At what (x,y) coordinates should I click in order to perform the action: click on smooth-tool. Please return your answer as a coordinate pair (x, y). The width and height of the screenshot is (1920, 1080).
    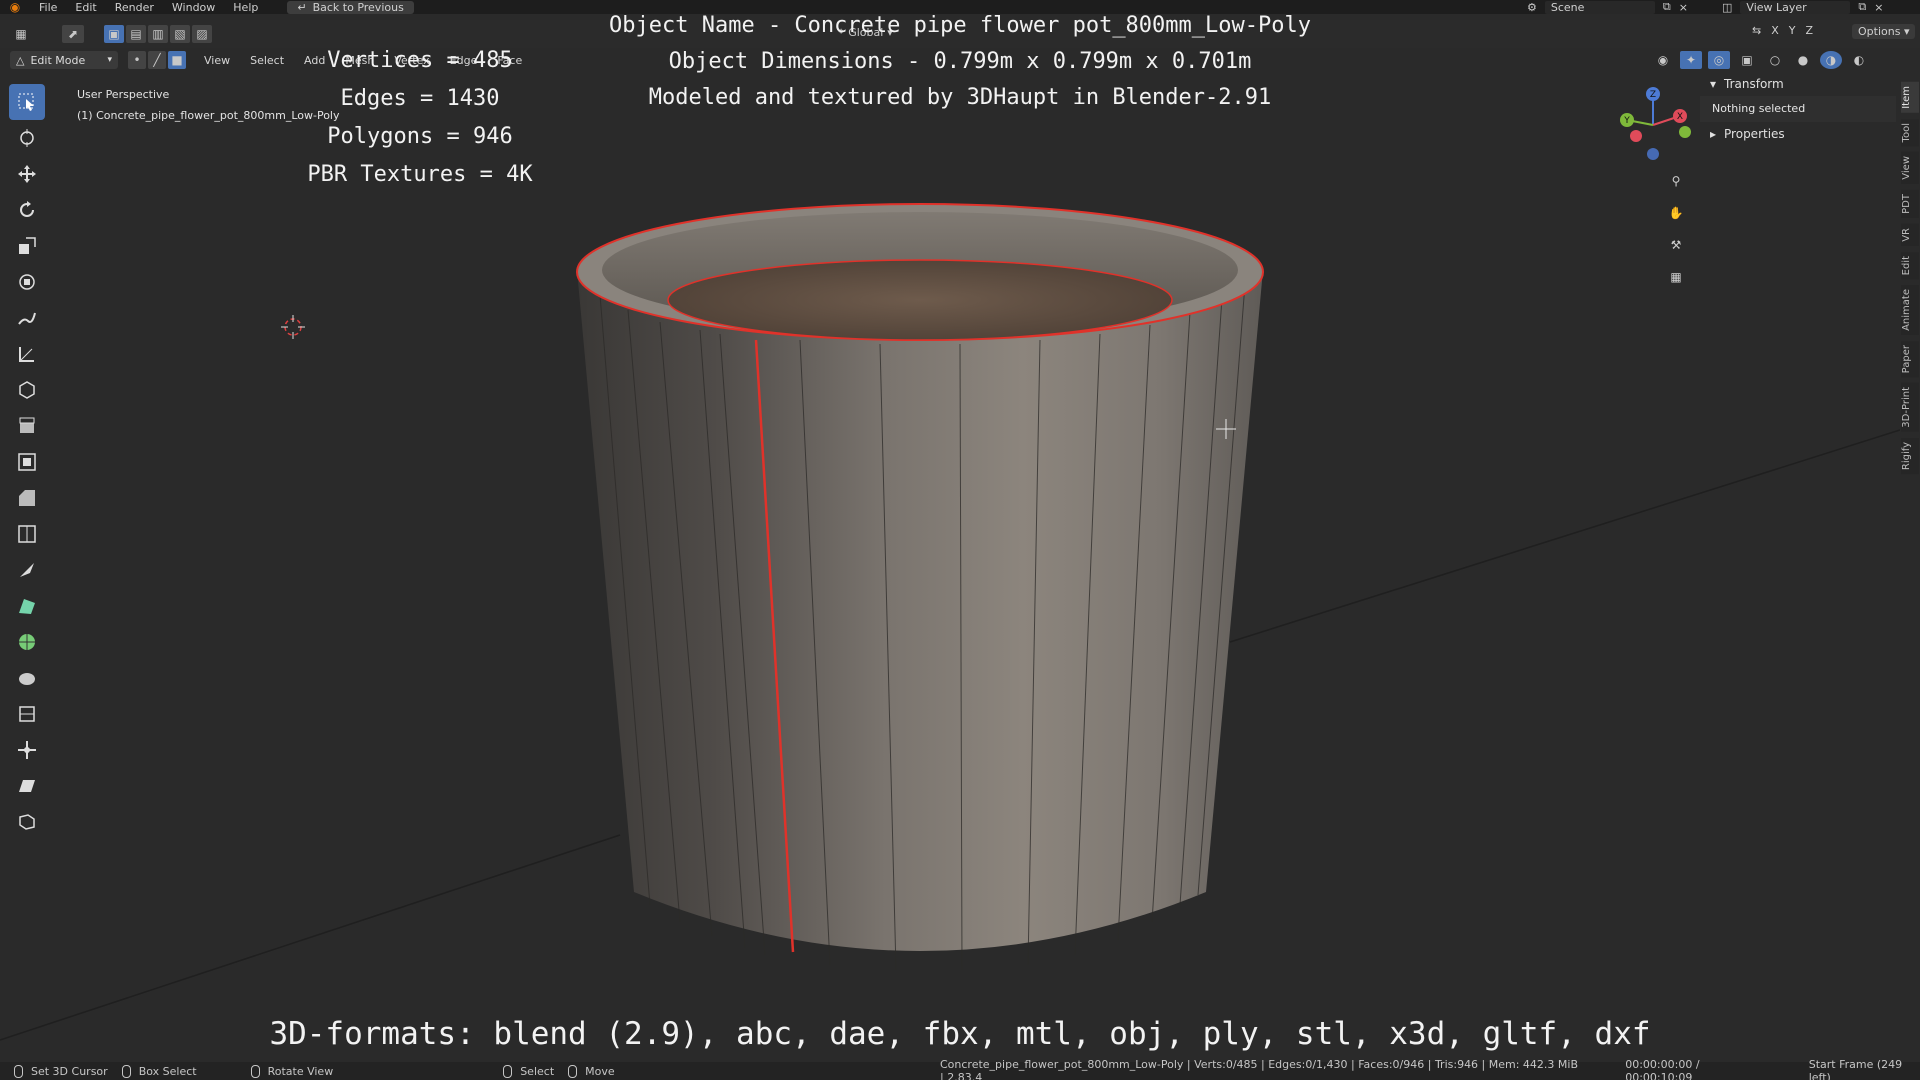
    Looking at the image, I should click on (27, 678).